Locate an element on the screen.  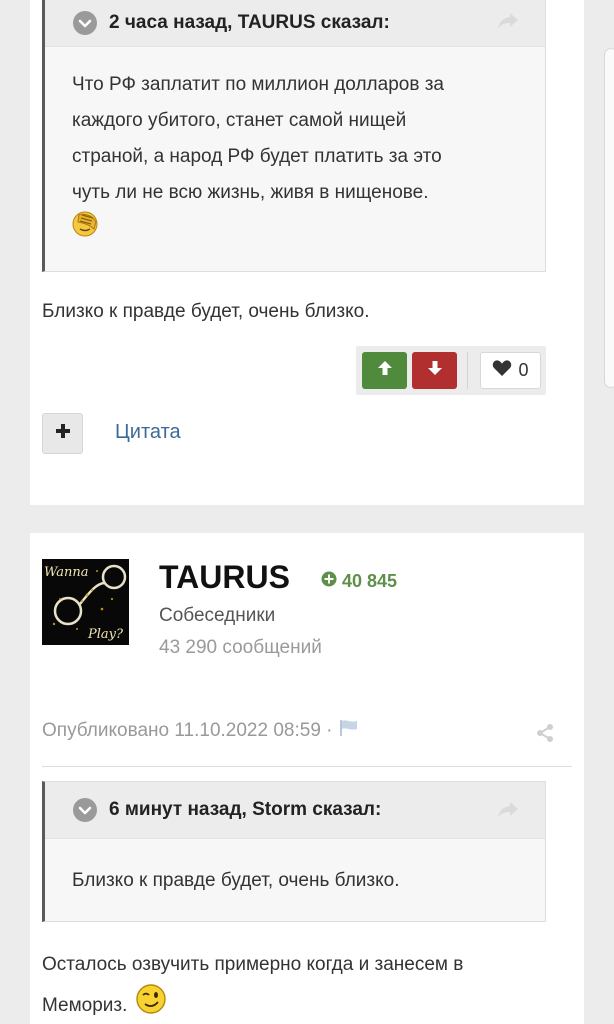
plus-circle-icon is located at coordinates (329, 581).